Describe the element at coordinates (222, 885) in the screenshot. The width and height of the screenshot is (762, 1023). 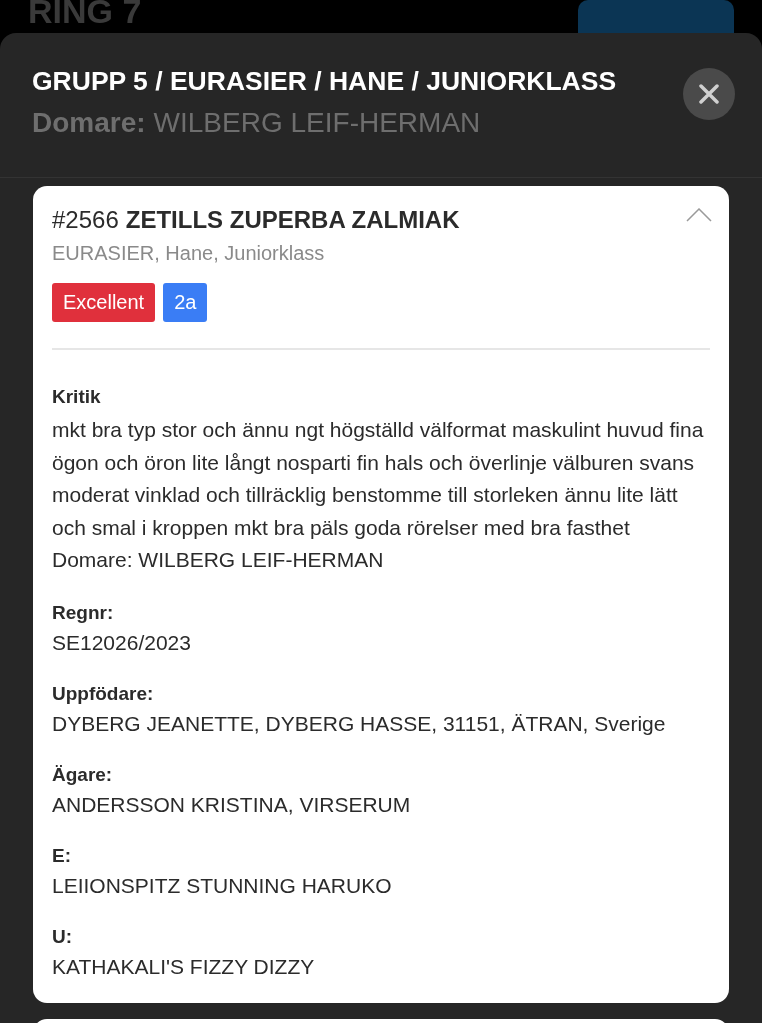
I see `field-value: LEIIONSPITZ STUNNING HARUKO` at that location.